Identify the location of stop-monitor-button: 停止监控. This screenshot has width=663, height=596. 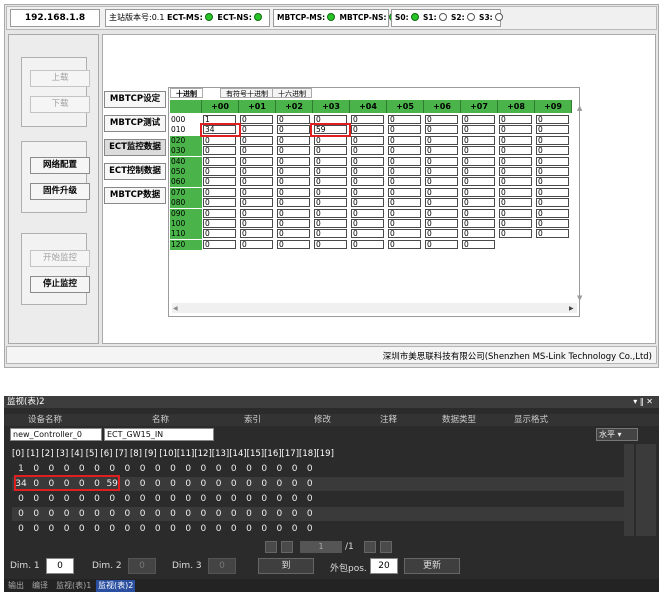
(60, 284).